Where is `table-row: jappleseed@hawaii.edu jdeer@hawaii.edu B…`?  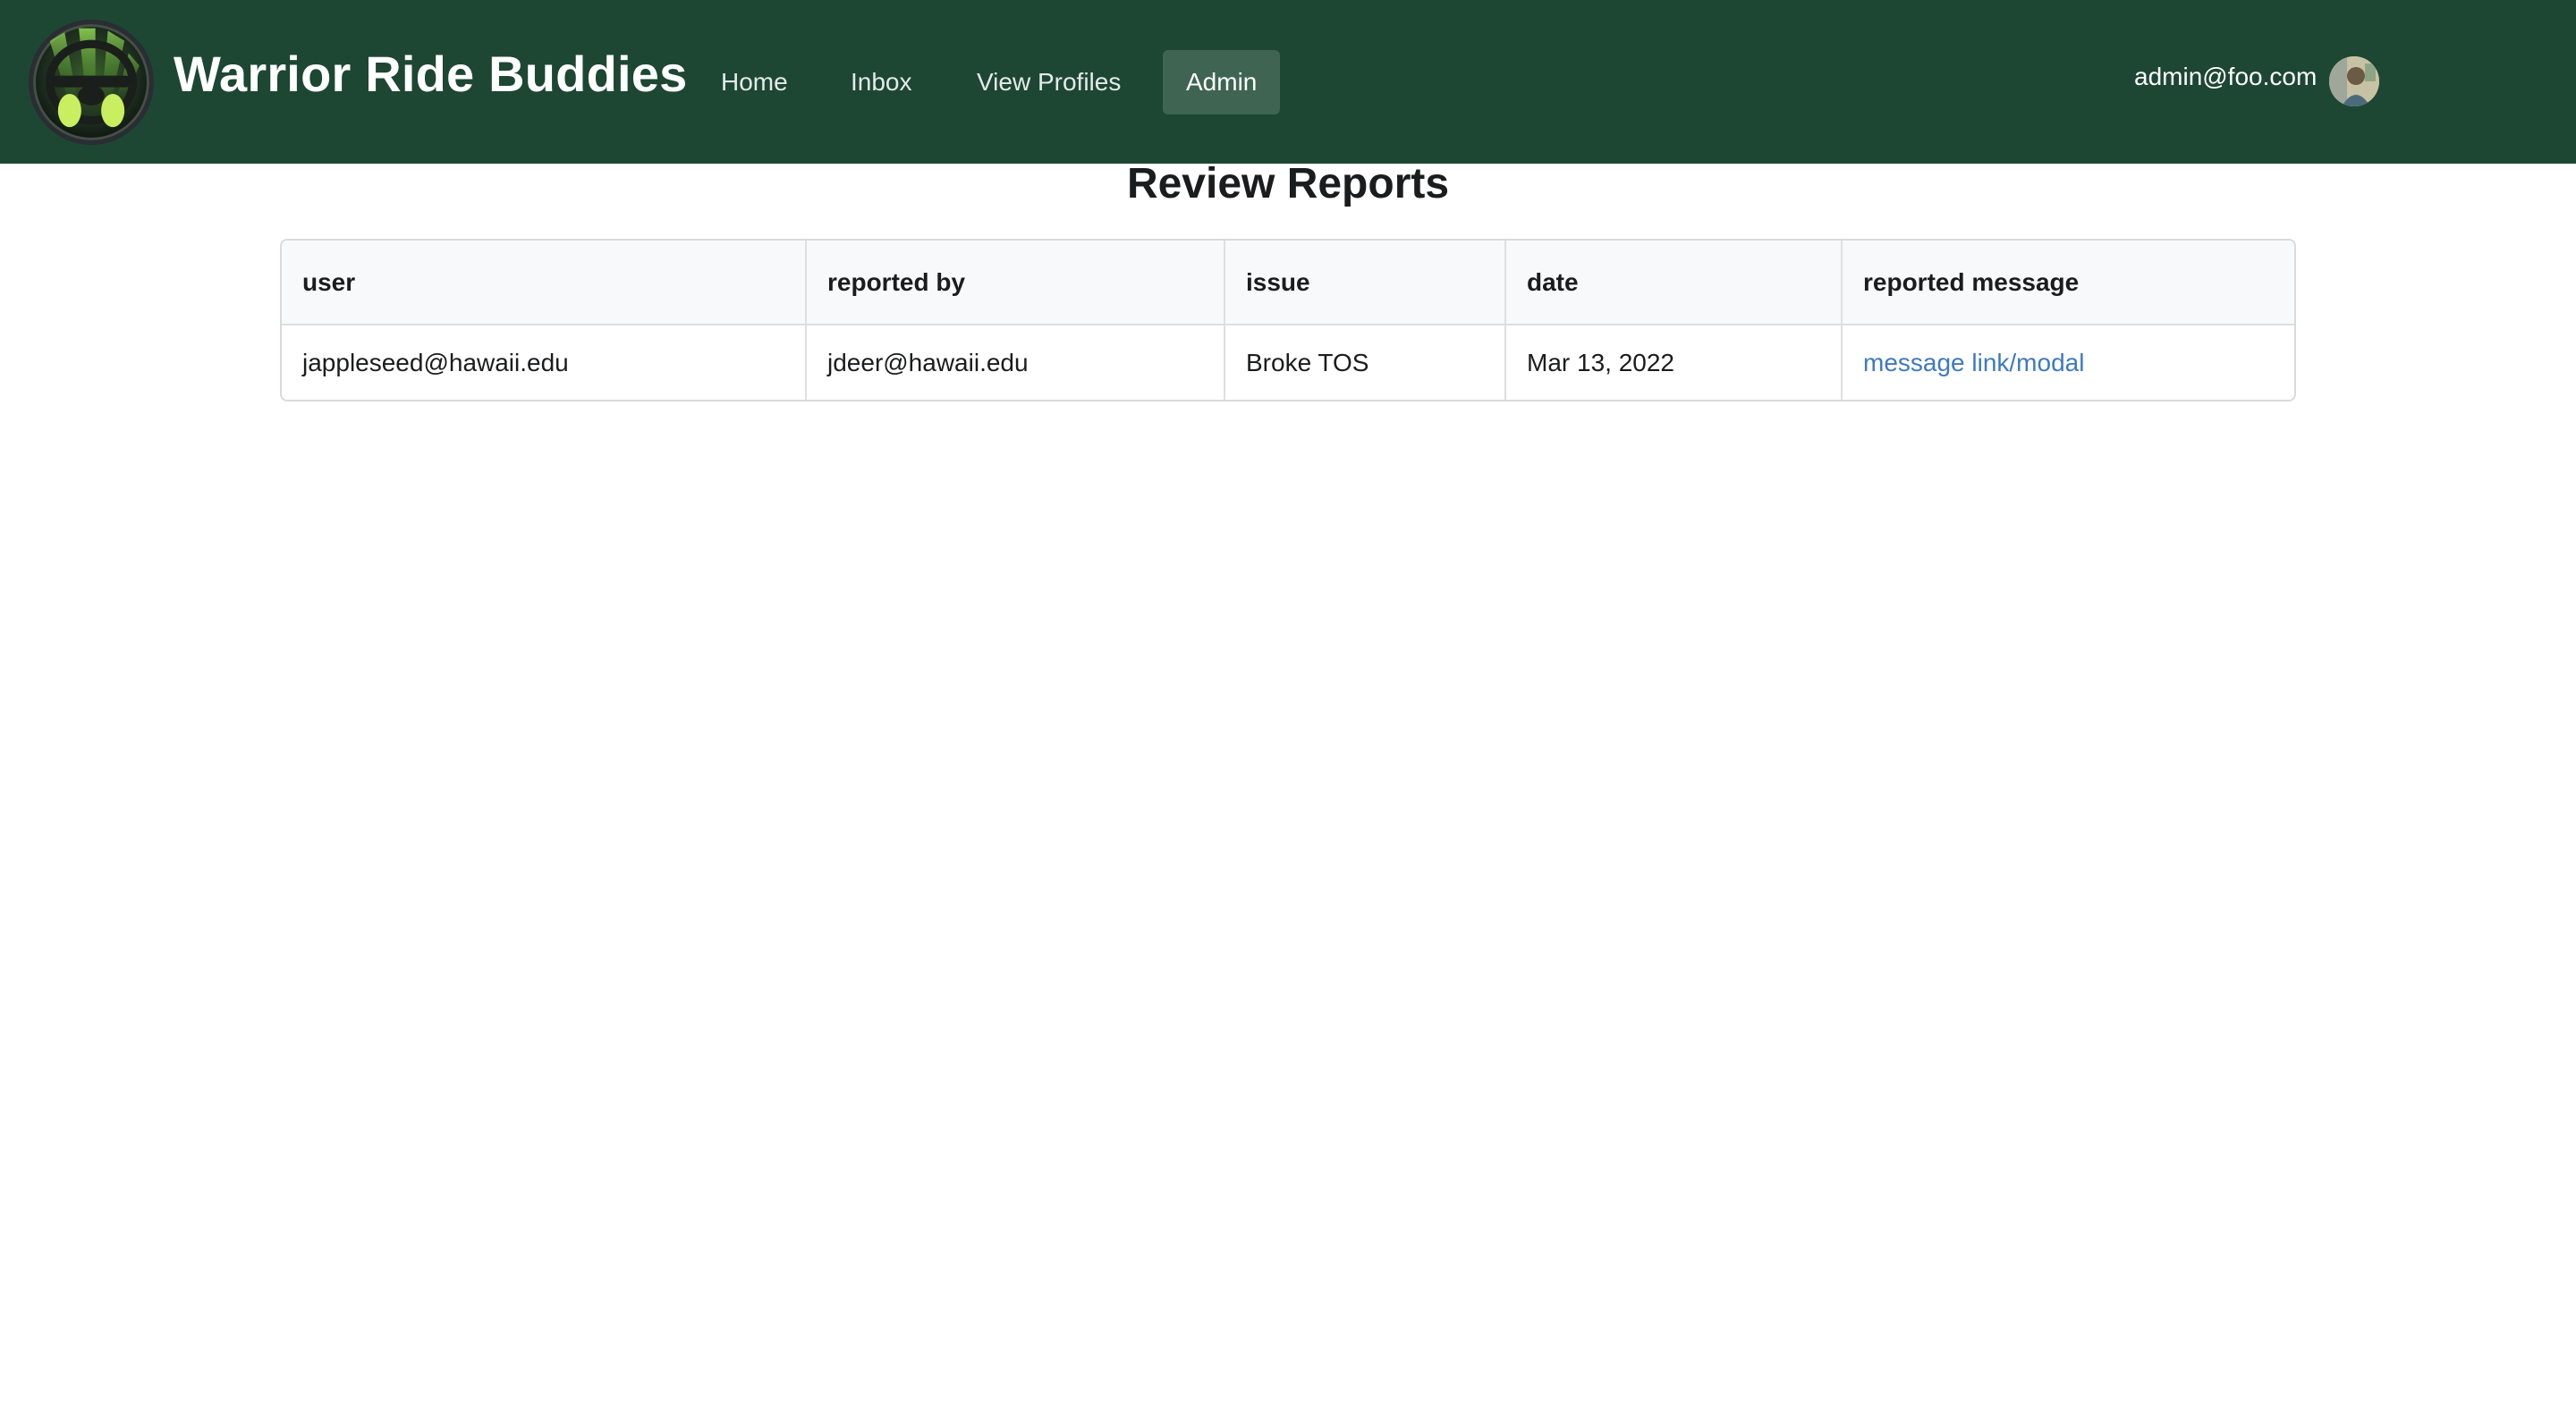
table-row: jappleseed@hawaii.edu jdeer@hawaii.edu B… is located at coordinates (1288, 363).